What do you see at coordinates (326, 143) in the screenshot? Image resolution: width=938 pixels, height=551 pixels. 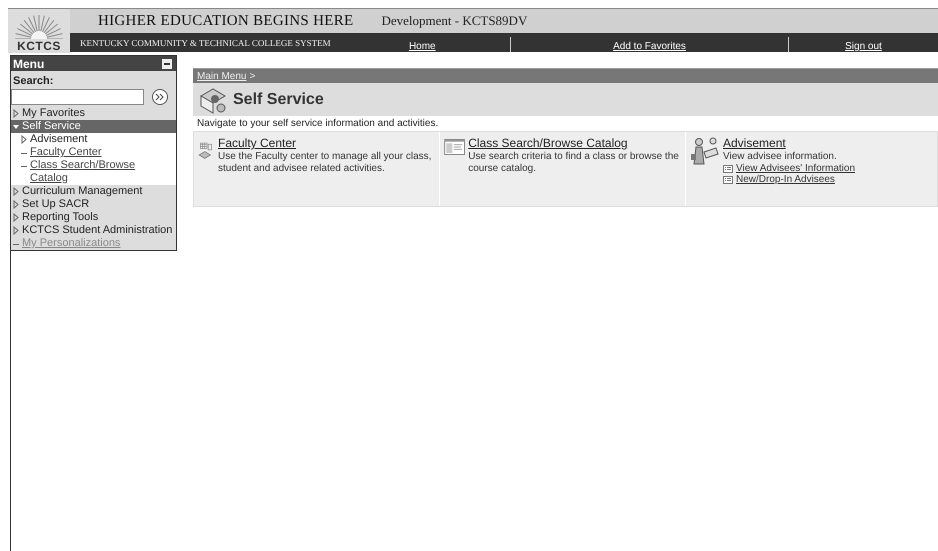 I see `card-title-link: Faculty Center` at bounding box center [326, 143].